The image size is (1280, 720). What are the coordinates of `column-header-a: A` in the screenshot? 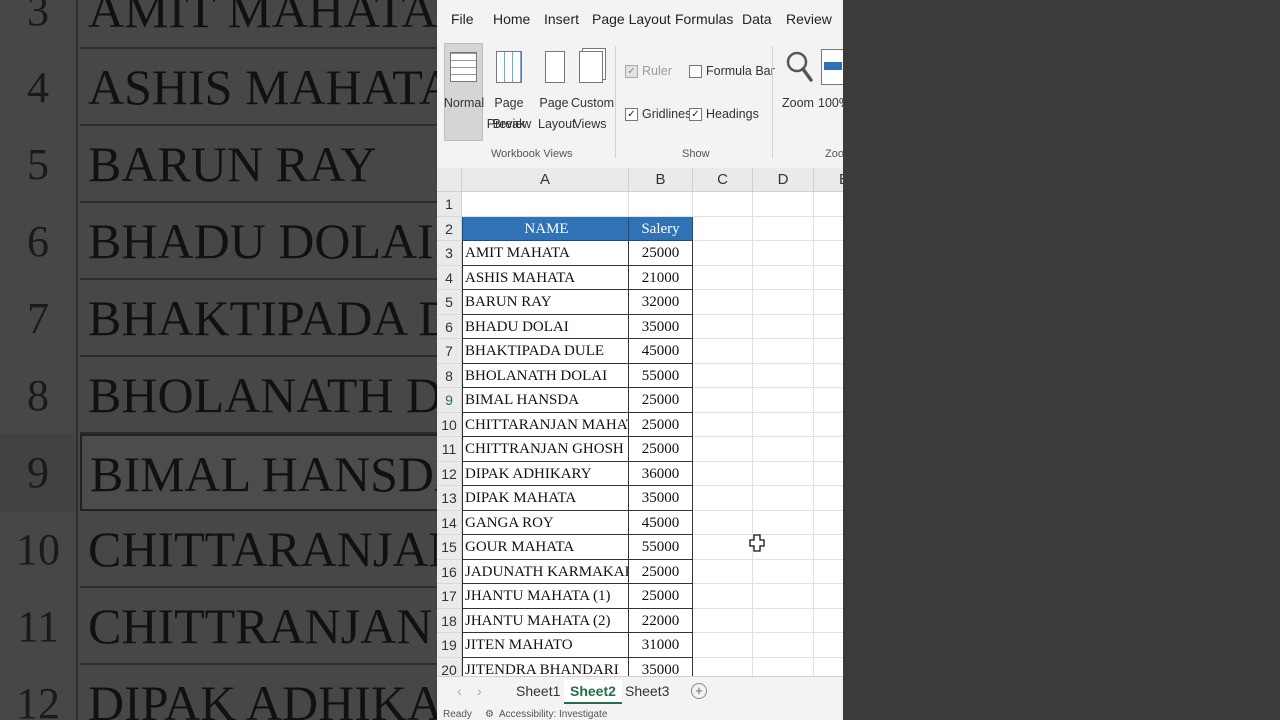 It's located at (545, 180).